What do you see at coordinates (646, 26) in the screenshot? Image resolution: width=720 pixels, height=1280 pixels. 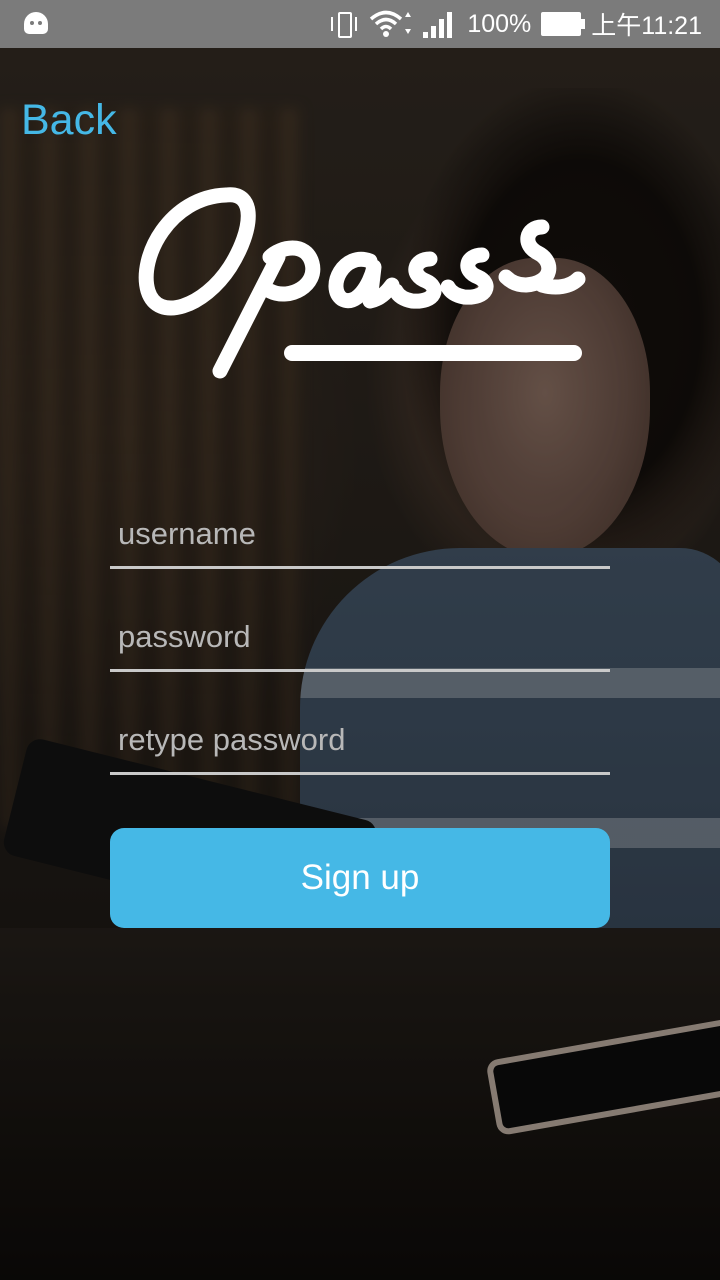 I see `clock: 上午11:21` at bounding box center [646, 26].